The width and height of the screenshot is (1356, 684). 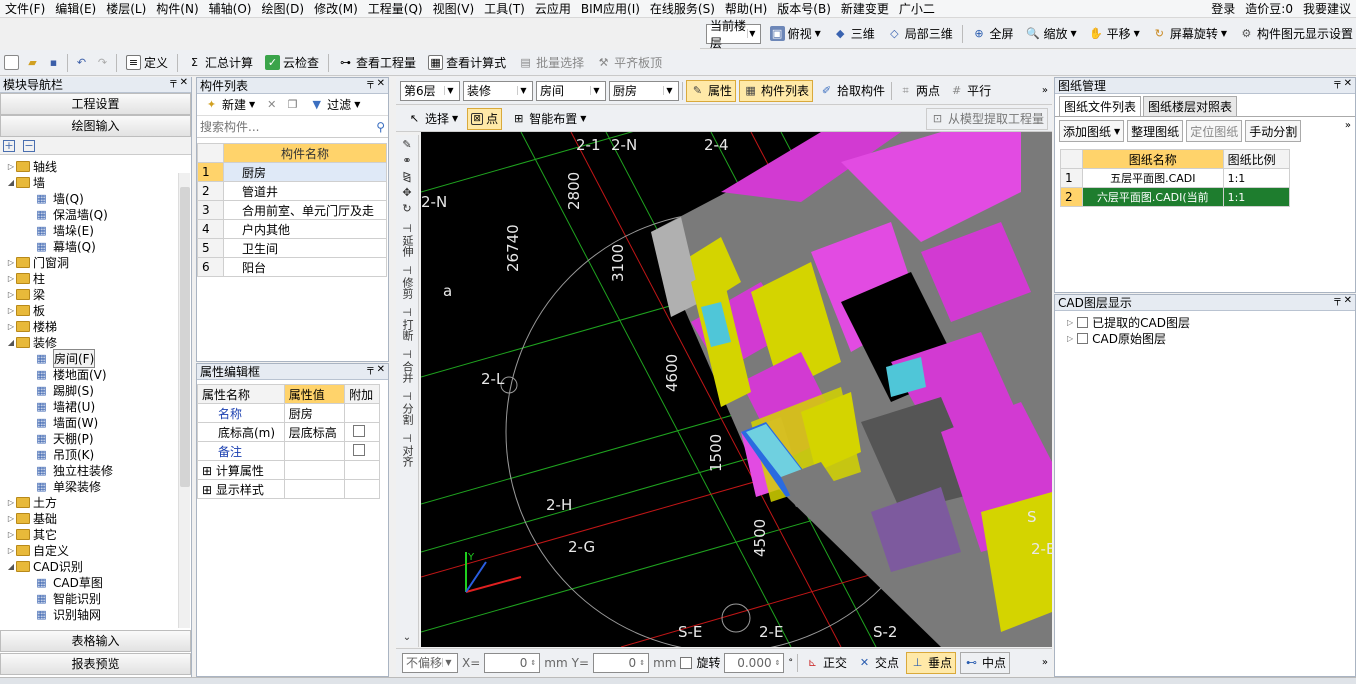 I want to click on component-list-toggle: ▦ 构件列表, so click(x=776, y=90).